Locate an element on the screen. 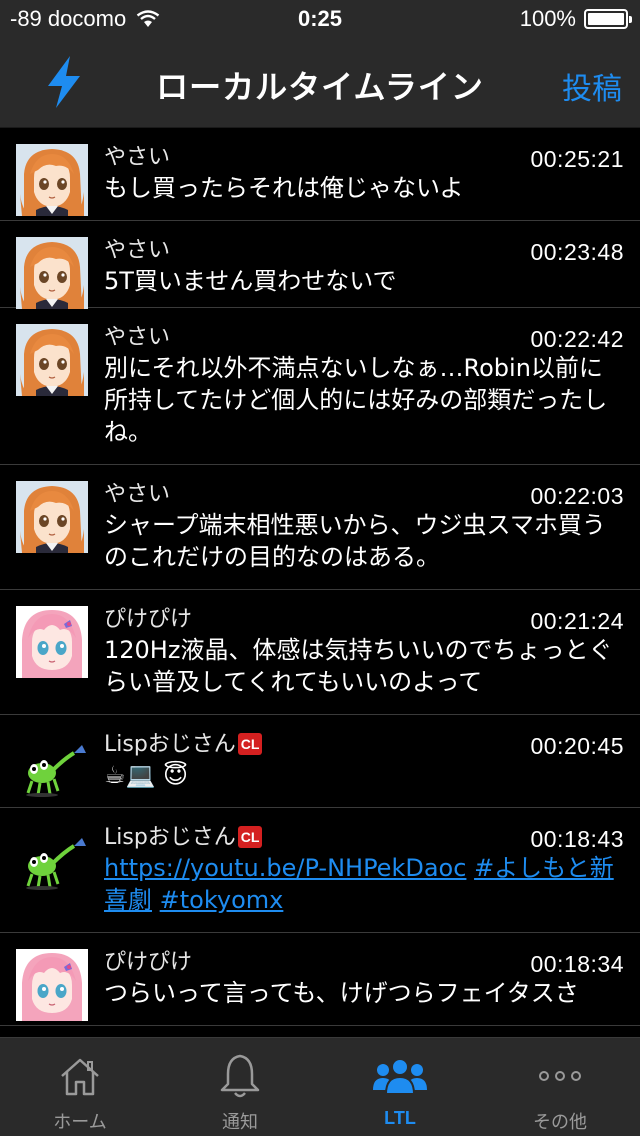 This screenshot has height=1136, width=640. toot-time: 00:18:43 is located at coordinates (577, 839).